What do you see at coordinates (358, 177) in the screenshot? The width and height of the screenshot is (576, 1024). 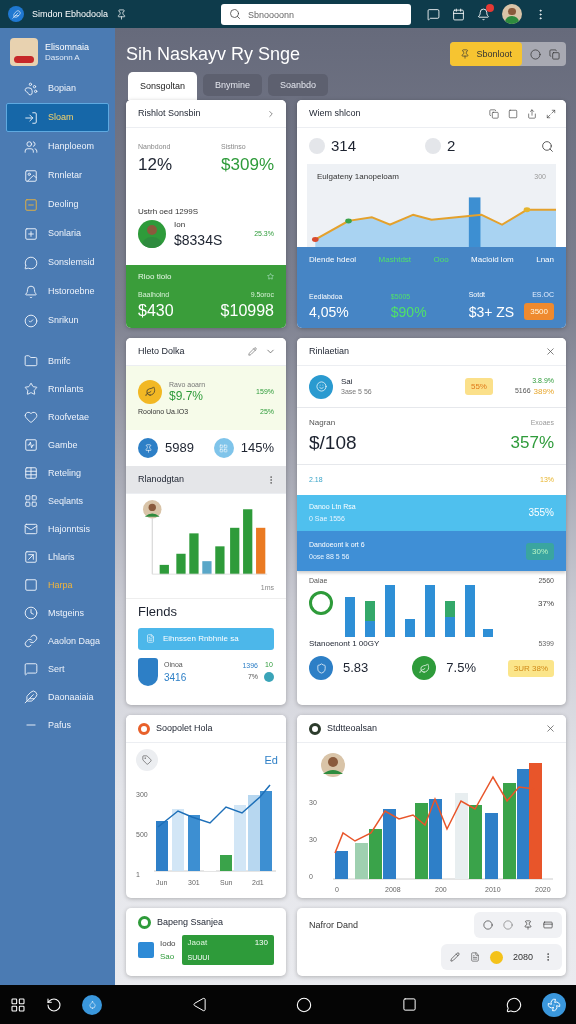 I see `chart-title: Eulgateny 1anopeloam` at bounding box center [358, 177].